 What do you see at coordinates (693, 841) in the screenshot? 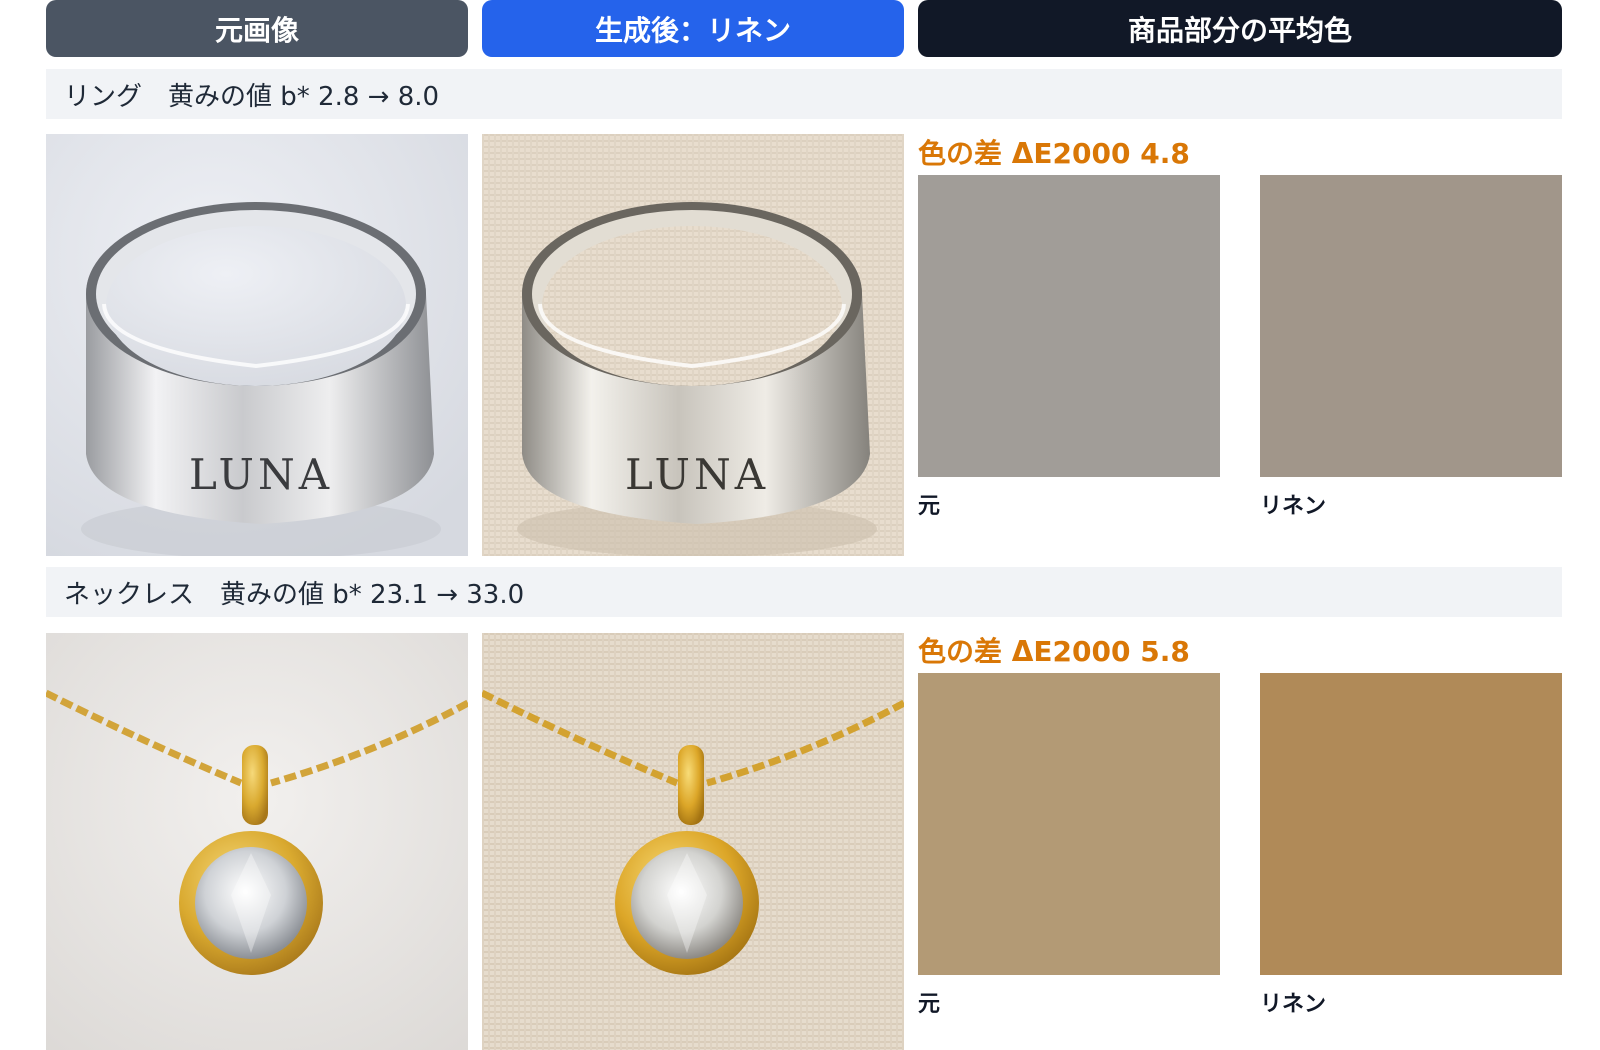
I see `necklace-linen-photo` at bounding box center [693, 841].